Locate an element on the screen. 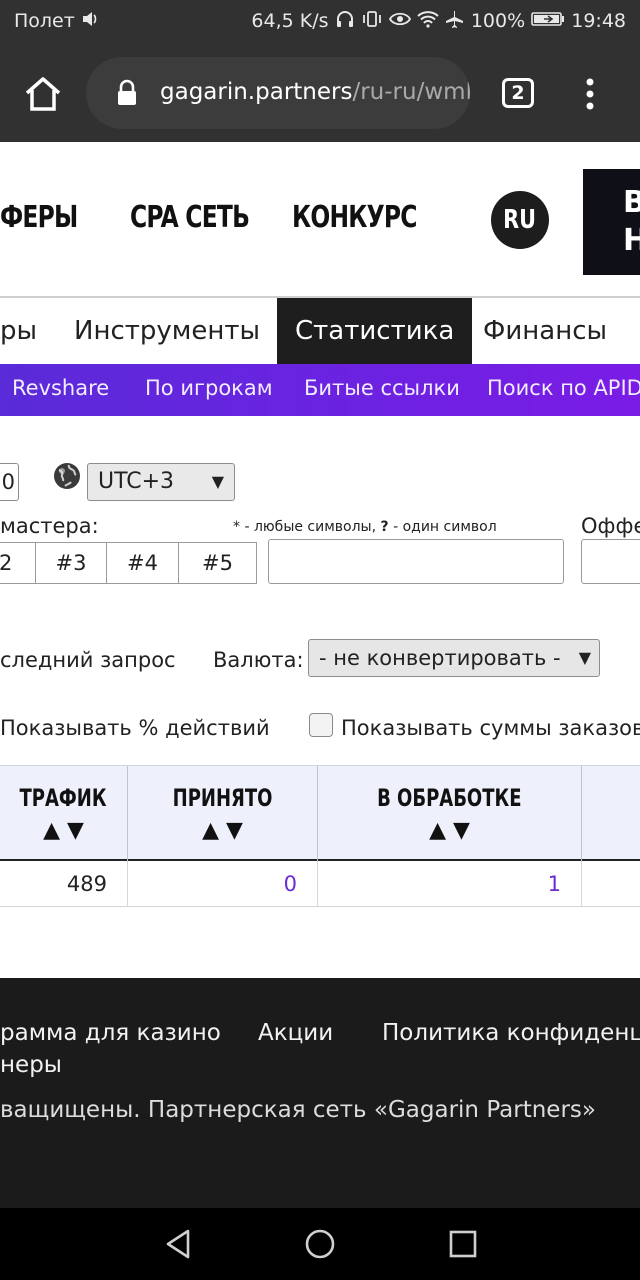 The height and width of the screenshot is (1280, 640). promo-letter-1: В is located at coordinates (631, 202).